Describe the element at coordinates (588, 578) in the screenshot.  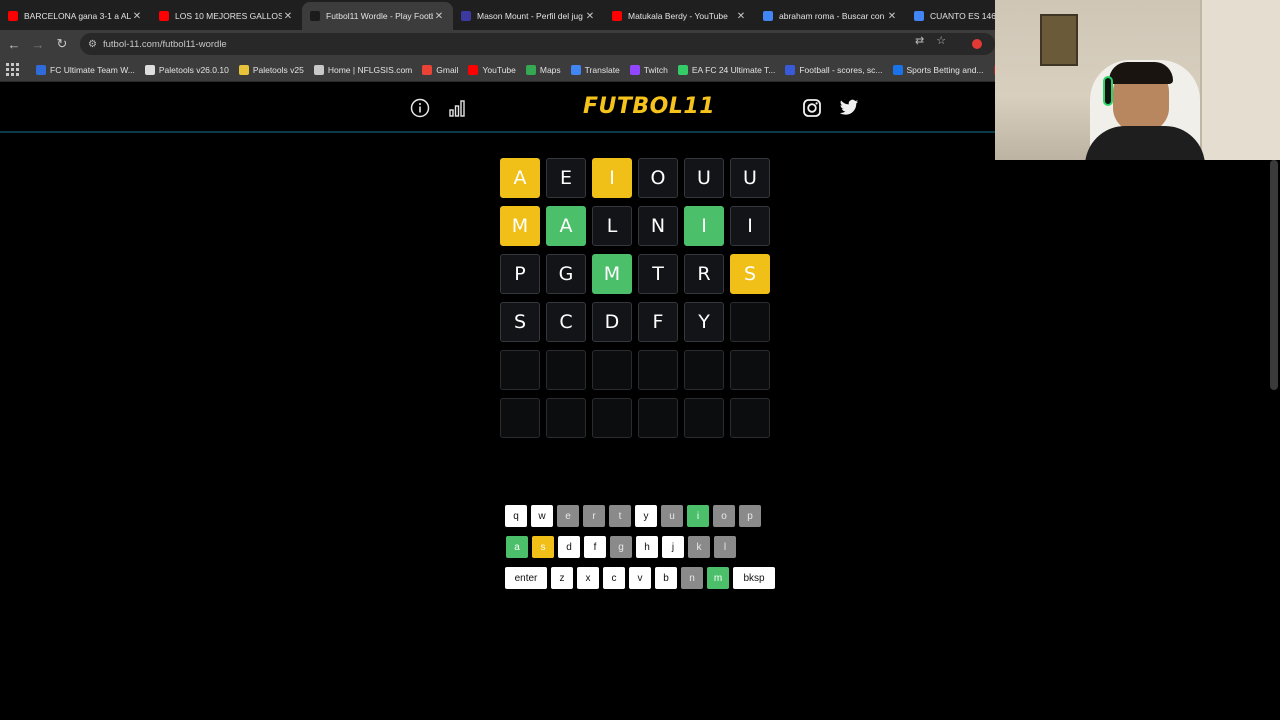
I see `key-x: x` at that location.